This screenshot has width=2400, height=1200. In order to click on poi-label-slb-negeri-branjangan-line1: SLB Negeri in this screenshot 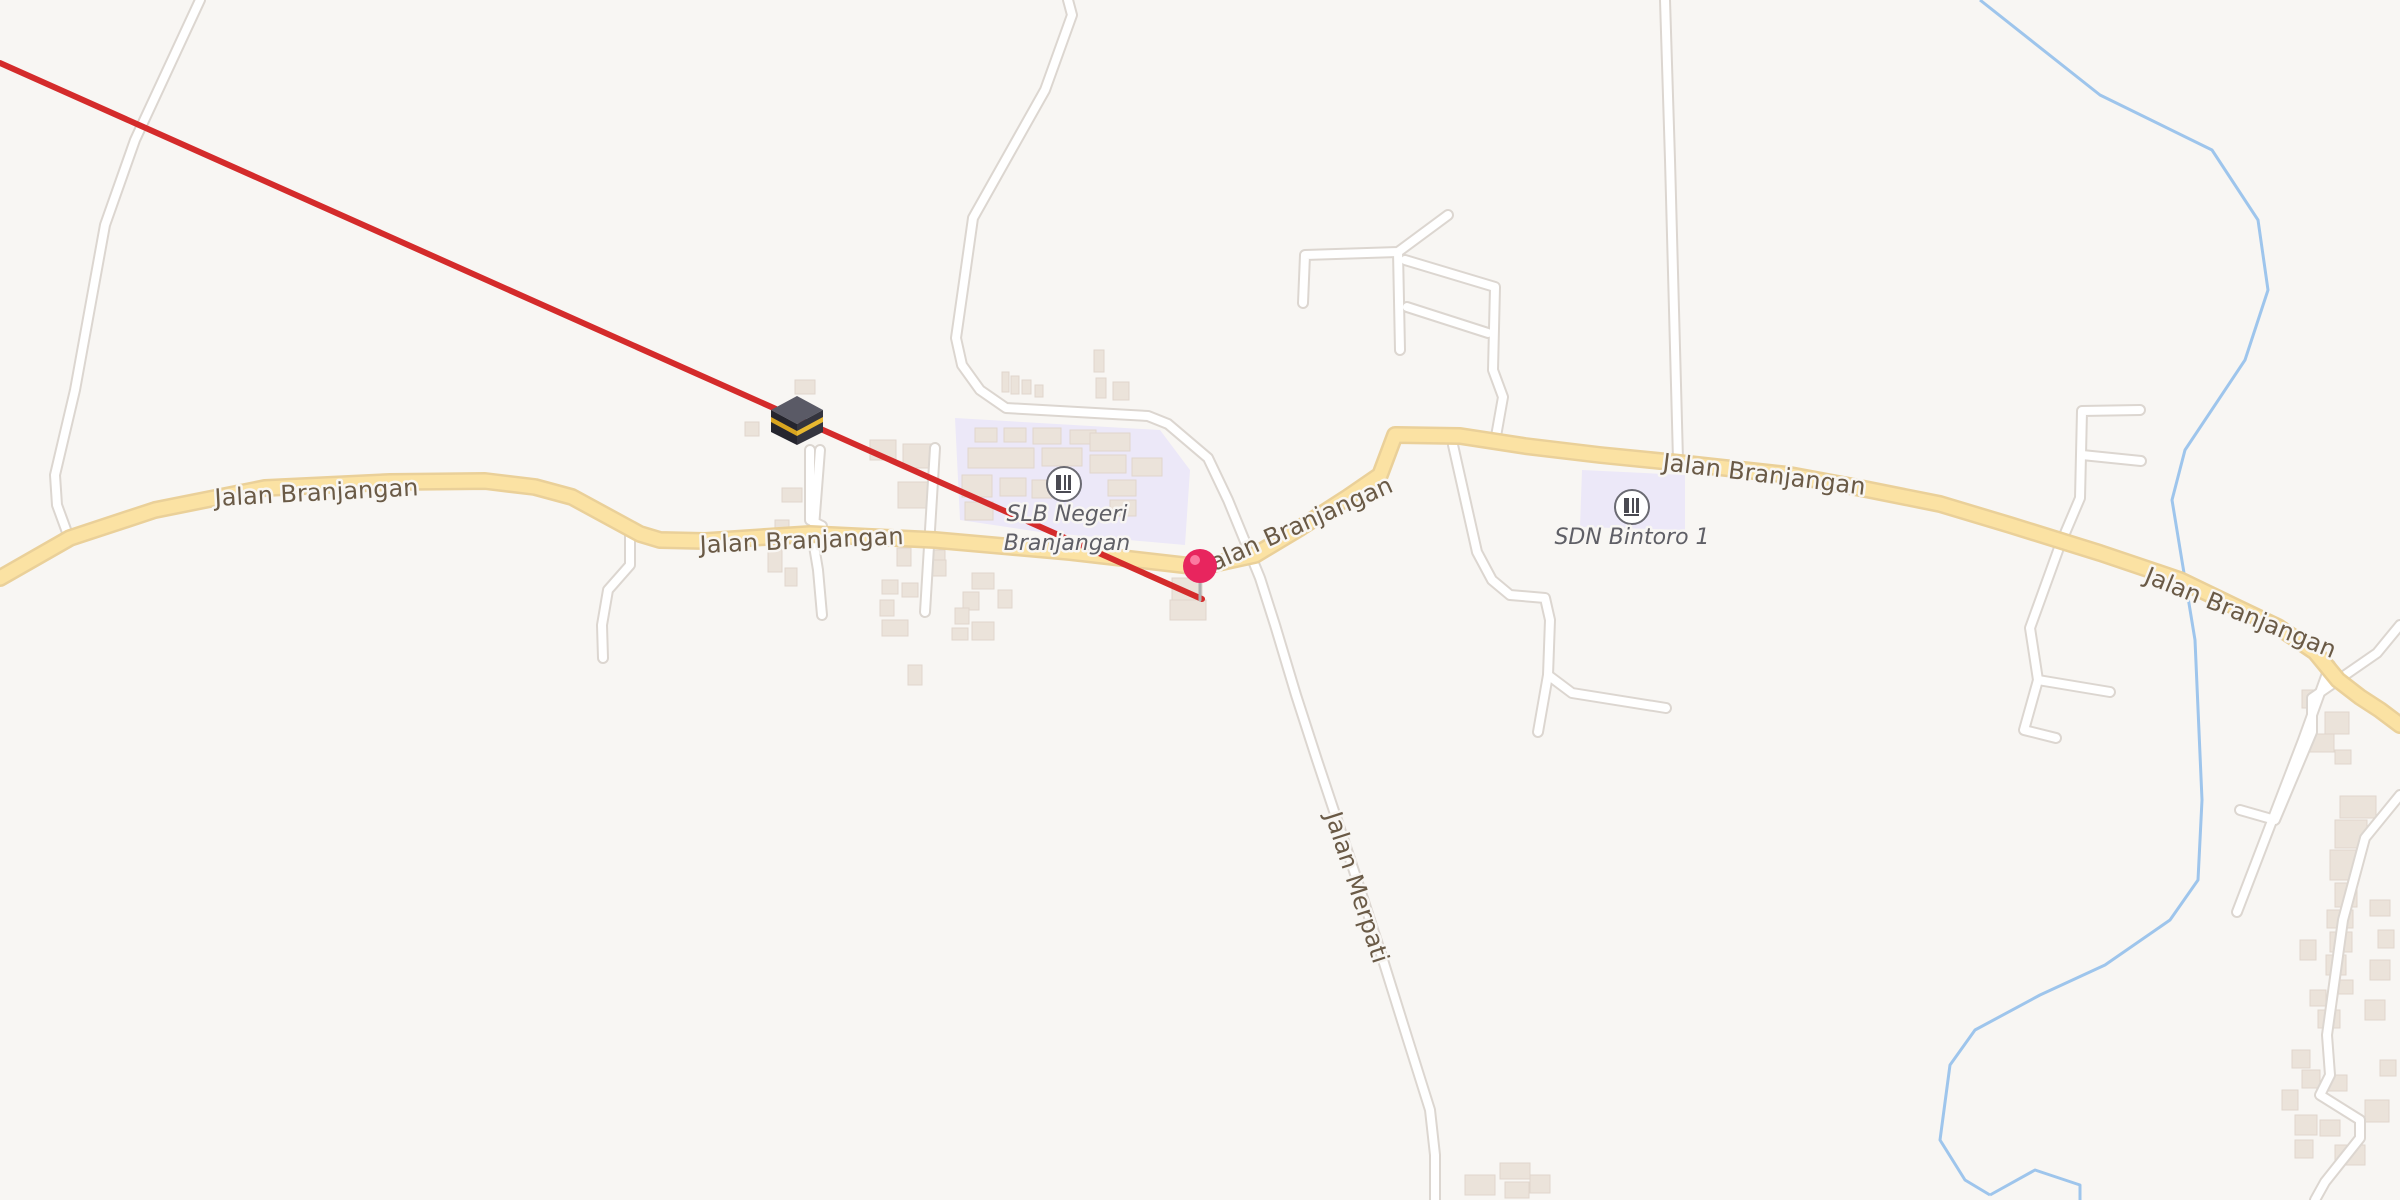, I will do `click(1067, 514)`.